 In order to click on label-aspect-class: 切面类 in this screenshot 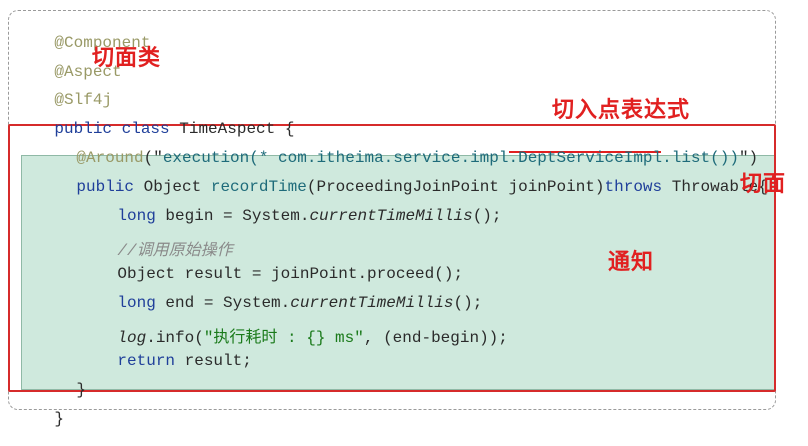, I will do `click(127, 58)`.